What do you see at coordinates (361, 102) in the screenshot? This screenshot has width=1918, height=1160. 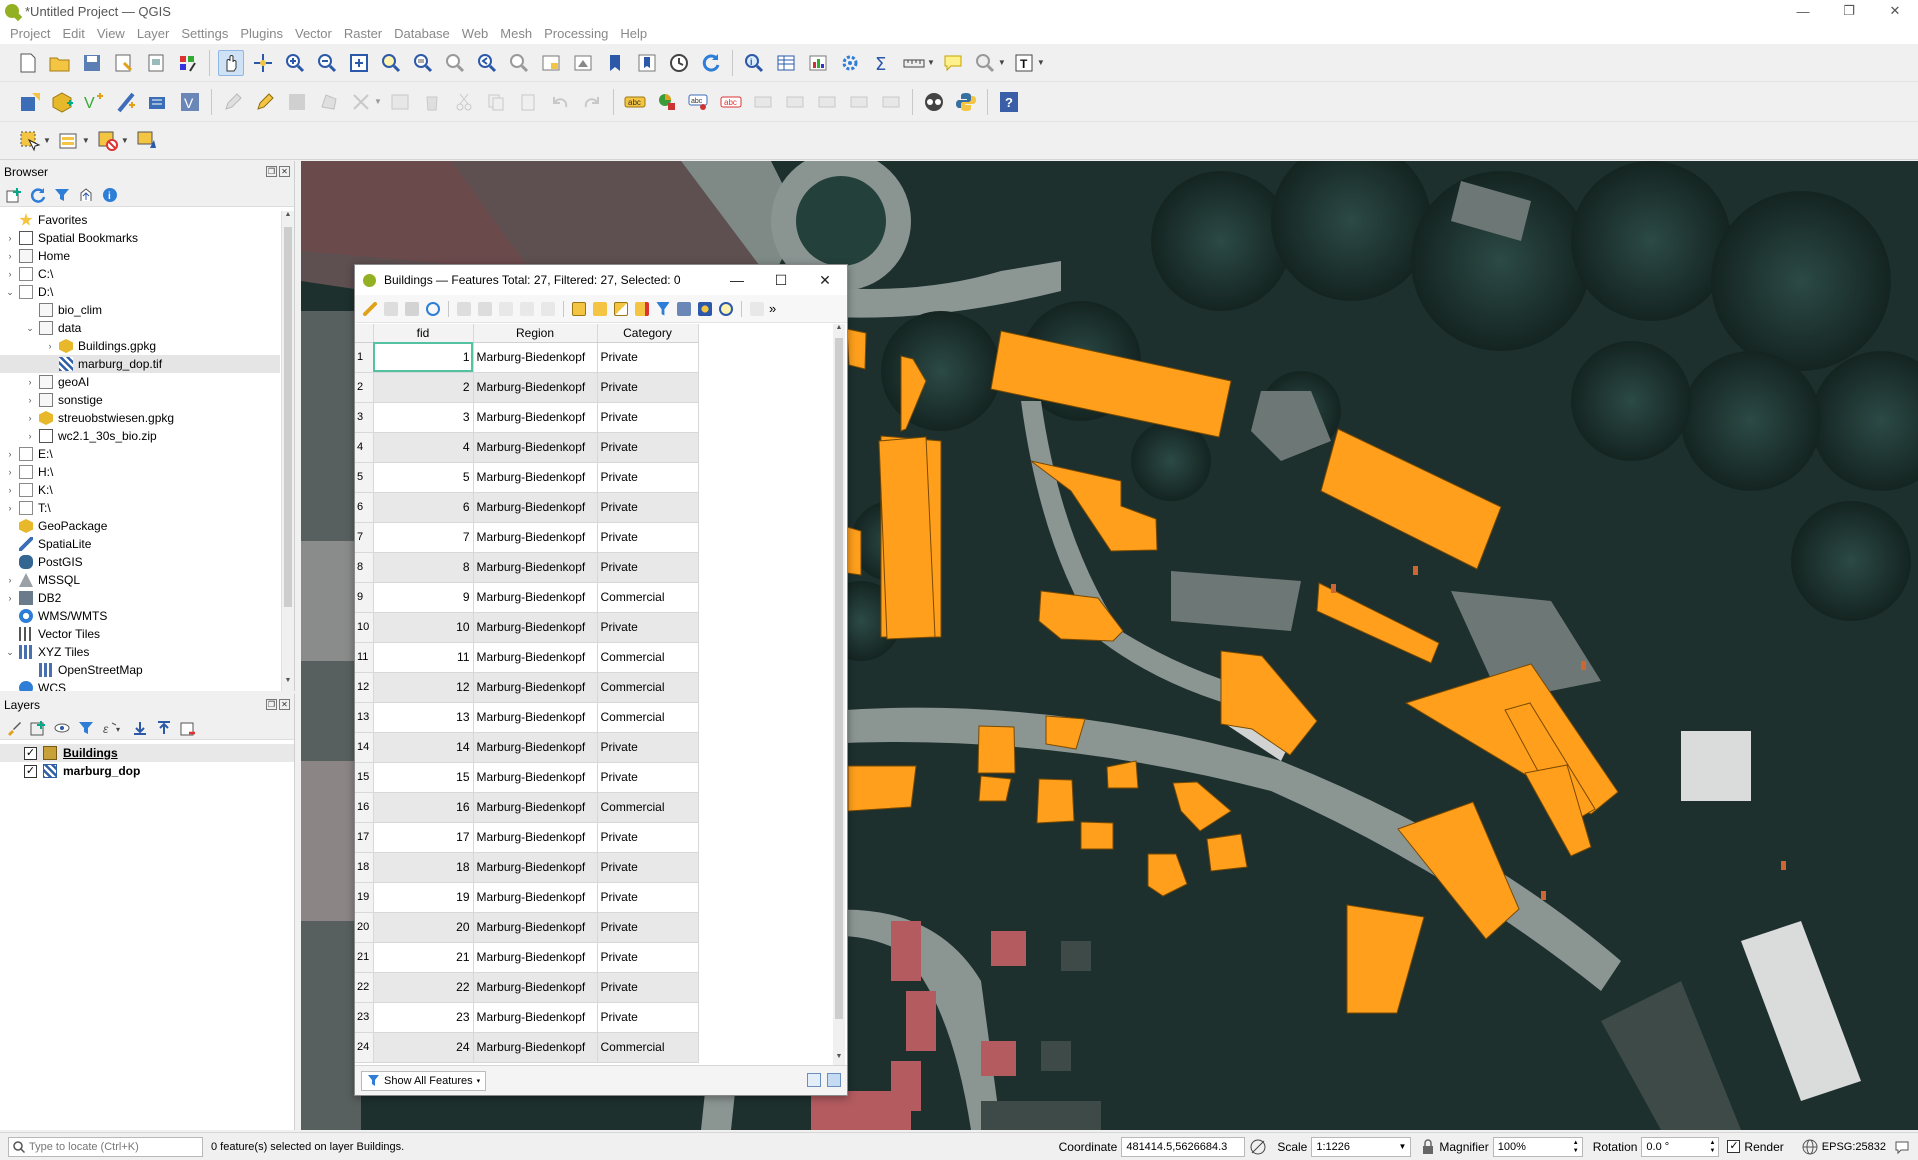 I see `vertex-tool-icon` at bounding box center [361, 102].